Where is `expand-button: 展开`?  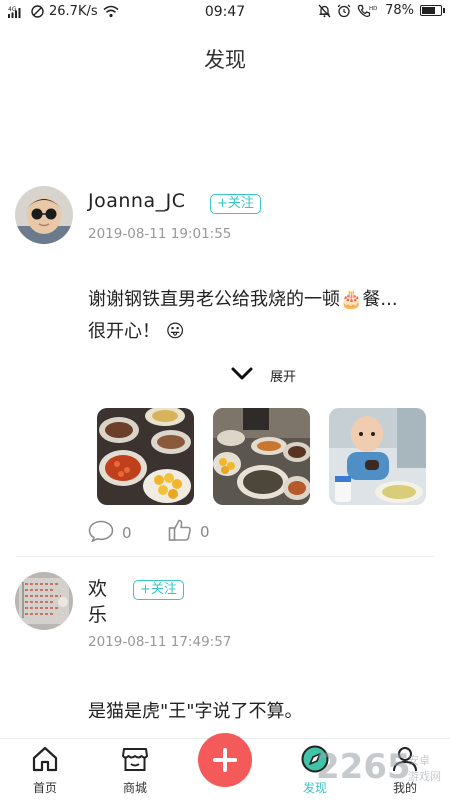
expand-button: 展开 is located at coordinates (263, 375).